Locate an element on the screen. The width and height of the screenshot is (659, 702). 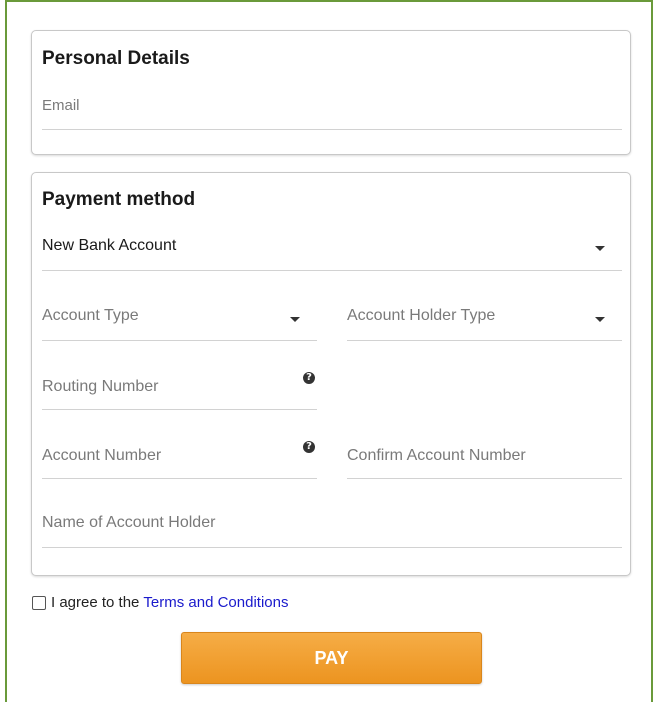
account-holder-type-placeholder: Account Holder Type is located at coordinates (421, 315).